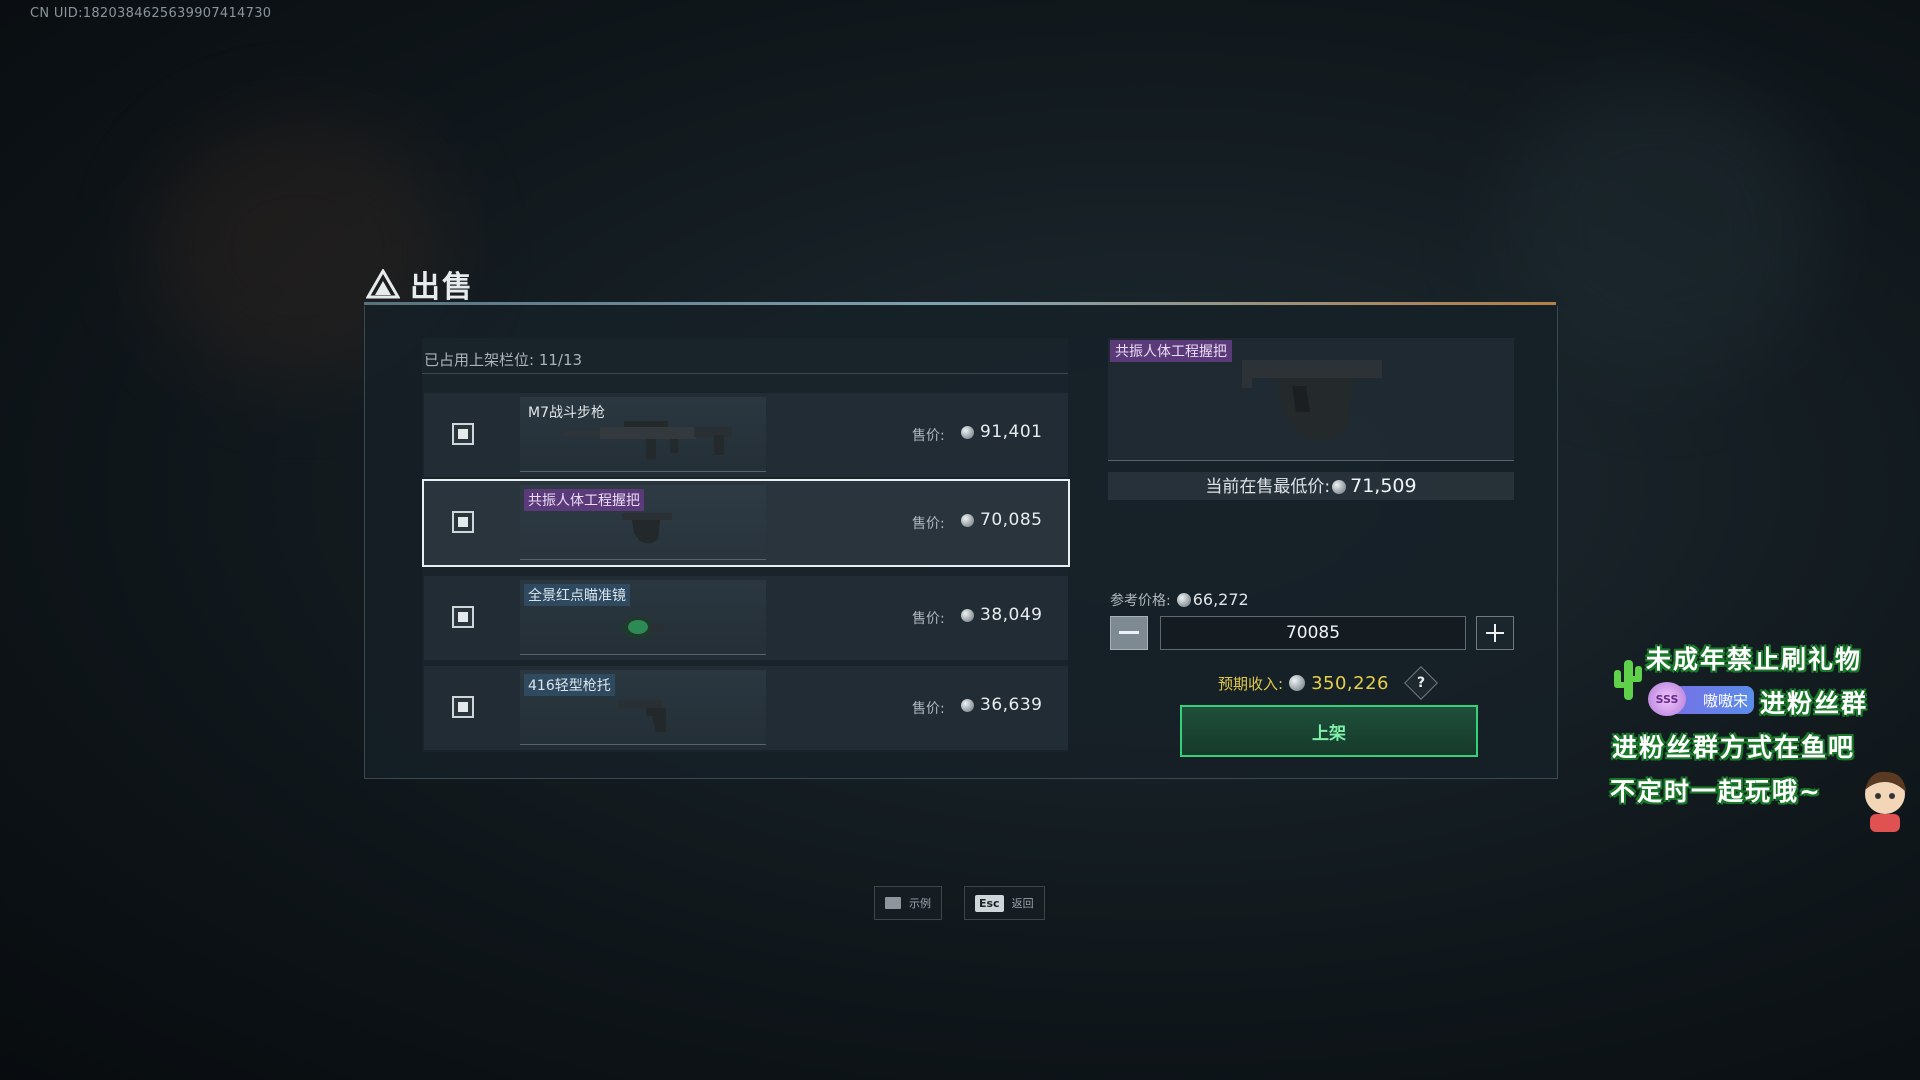  I want to click on hint-example: 示例, so click(908, 903).